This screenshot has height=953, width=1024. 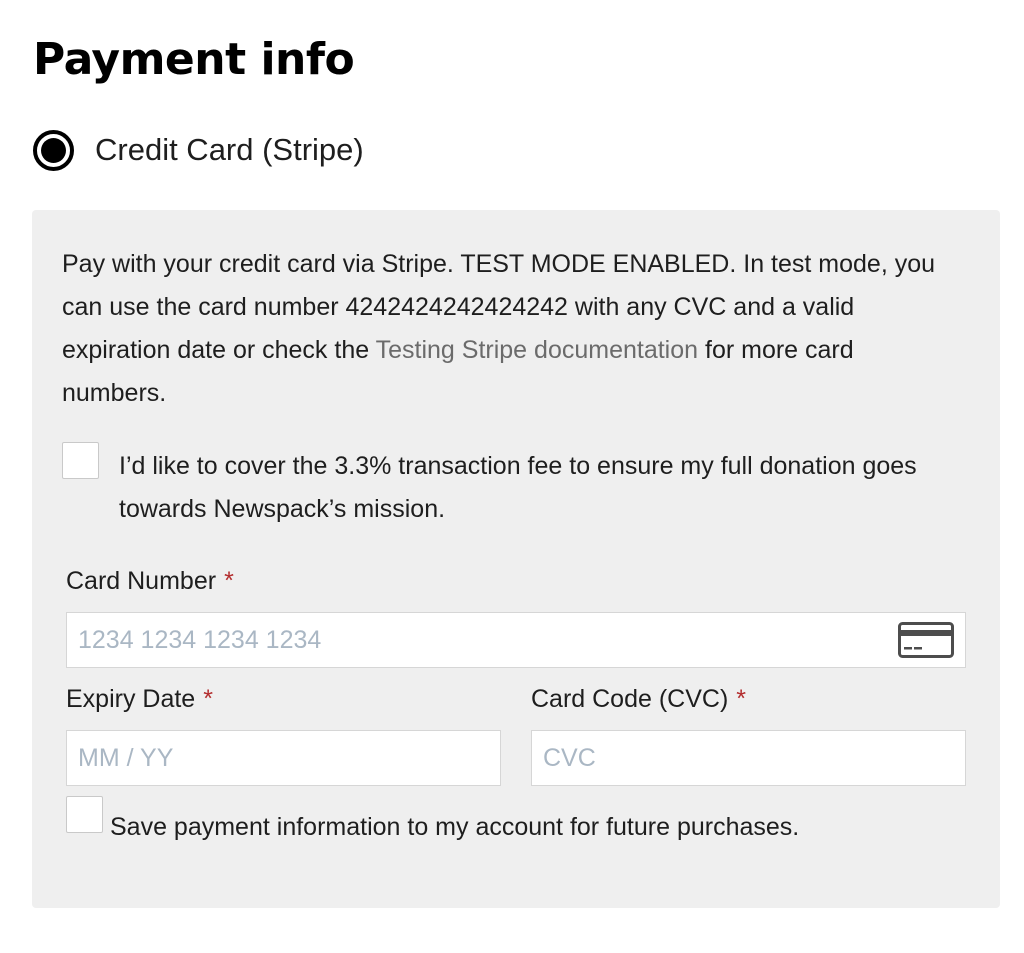 What do you see at coordinates (141, 581) in the screenshot?
I see `card-number-label-text: Card Number` at bounding box center [141, 581].